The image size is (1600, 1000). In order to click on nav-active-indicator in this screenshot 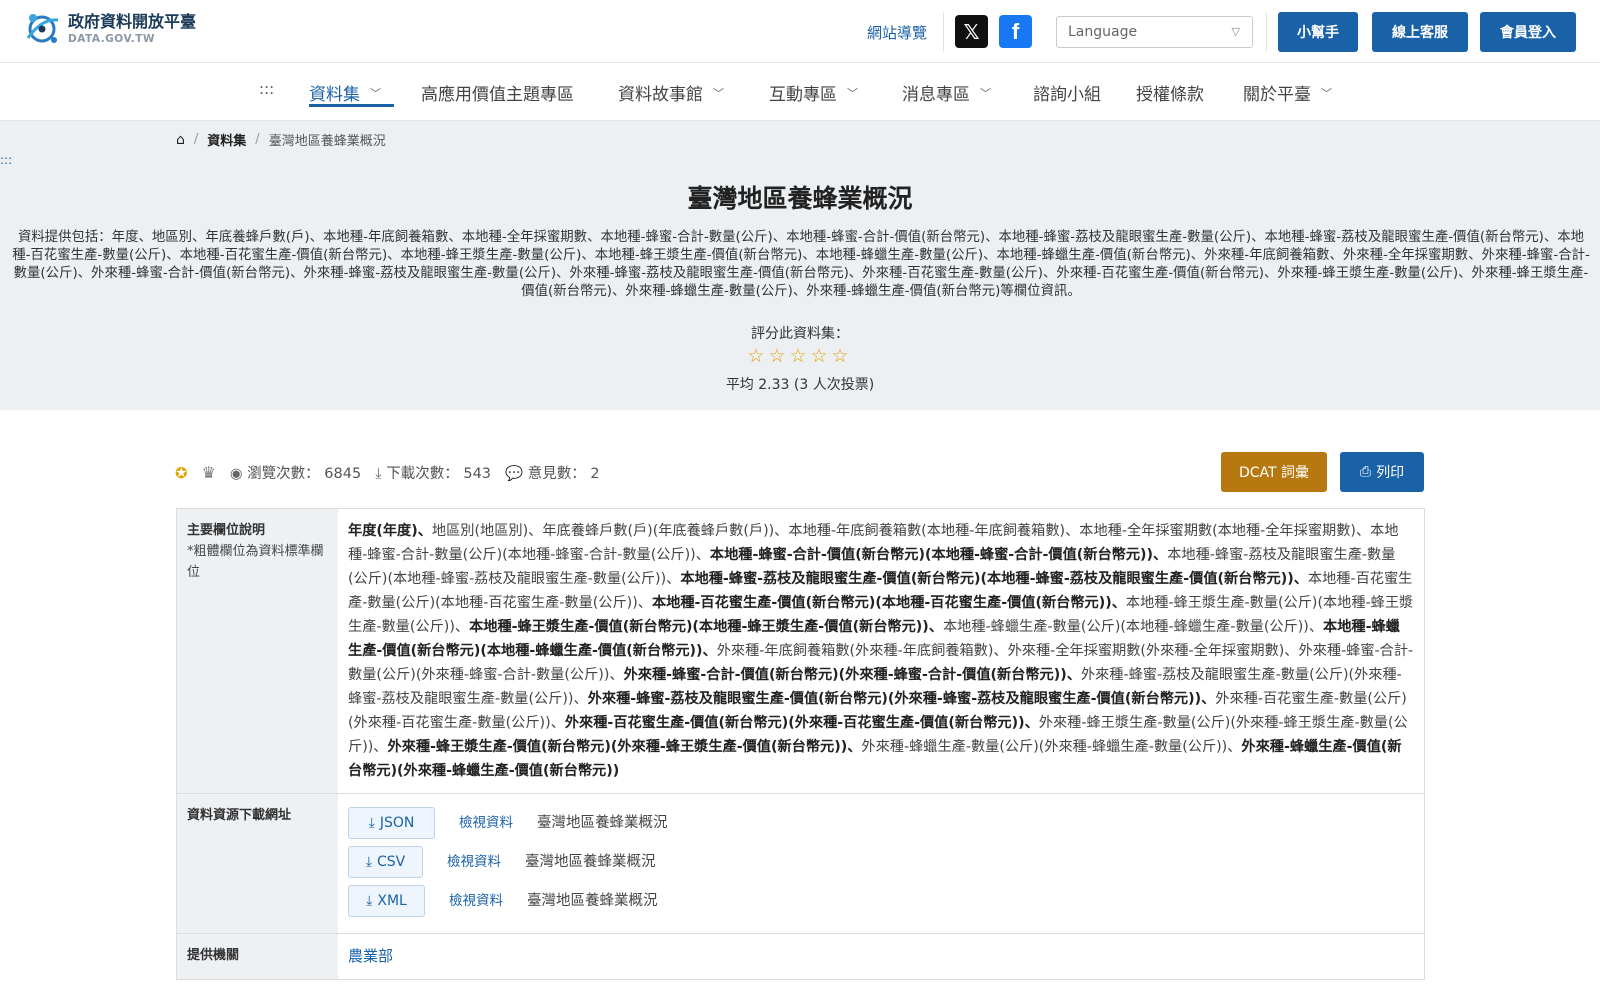, I will do `click(351, 105)`.